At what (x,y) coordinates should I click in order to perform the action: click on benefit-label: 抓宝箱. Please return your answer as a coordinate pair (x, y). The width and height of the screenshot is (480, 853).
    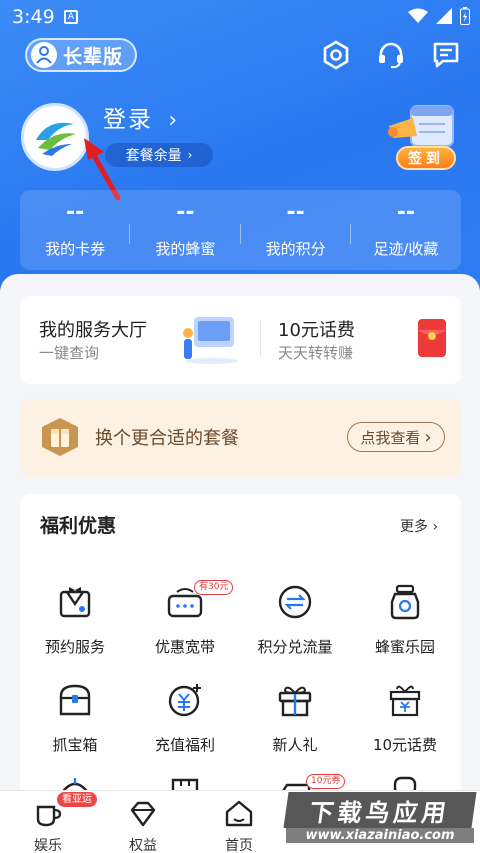
    Looking at the image, I should click on (75, 745).